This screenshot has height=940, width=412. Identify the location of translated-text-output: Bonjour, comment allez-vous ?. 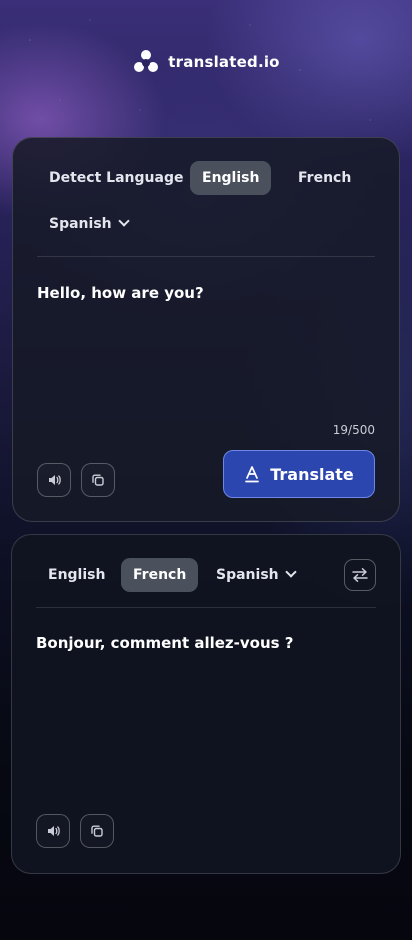
(165, 643).